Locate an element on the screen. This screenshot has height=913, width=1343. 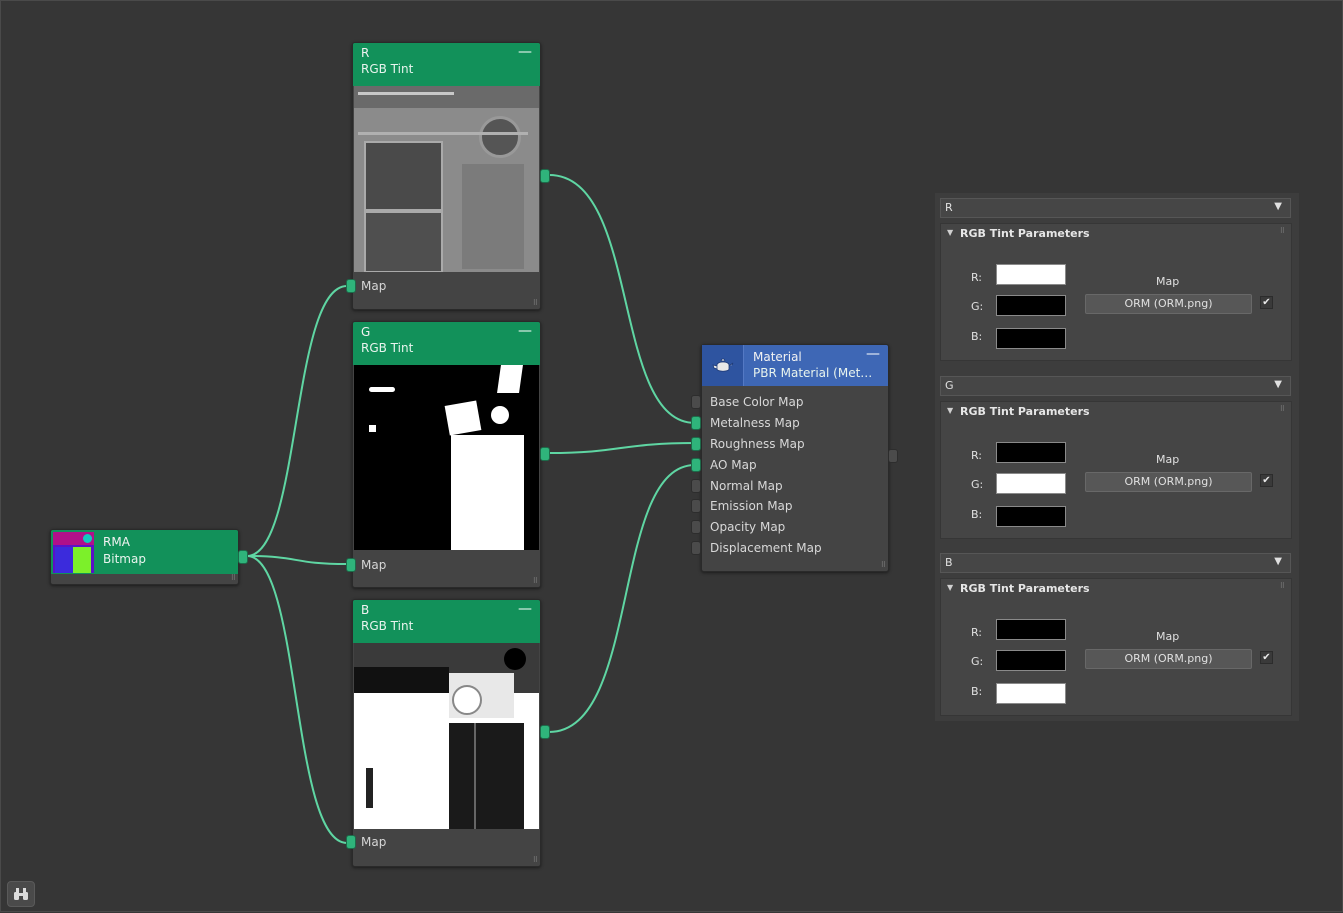
b-output-port is located at coordinates (545, 732).